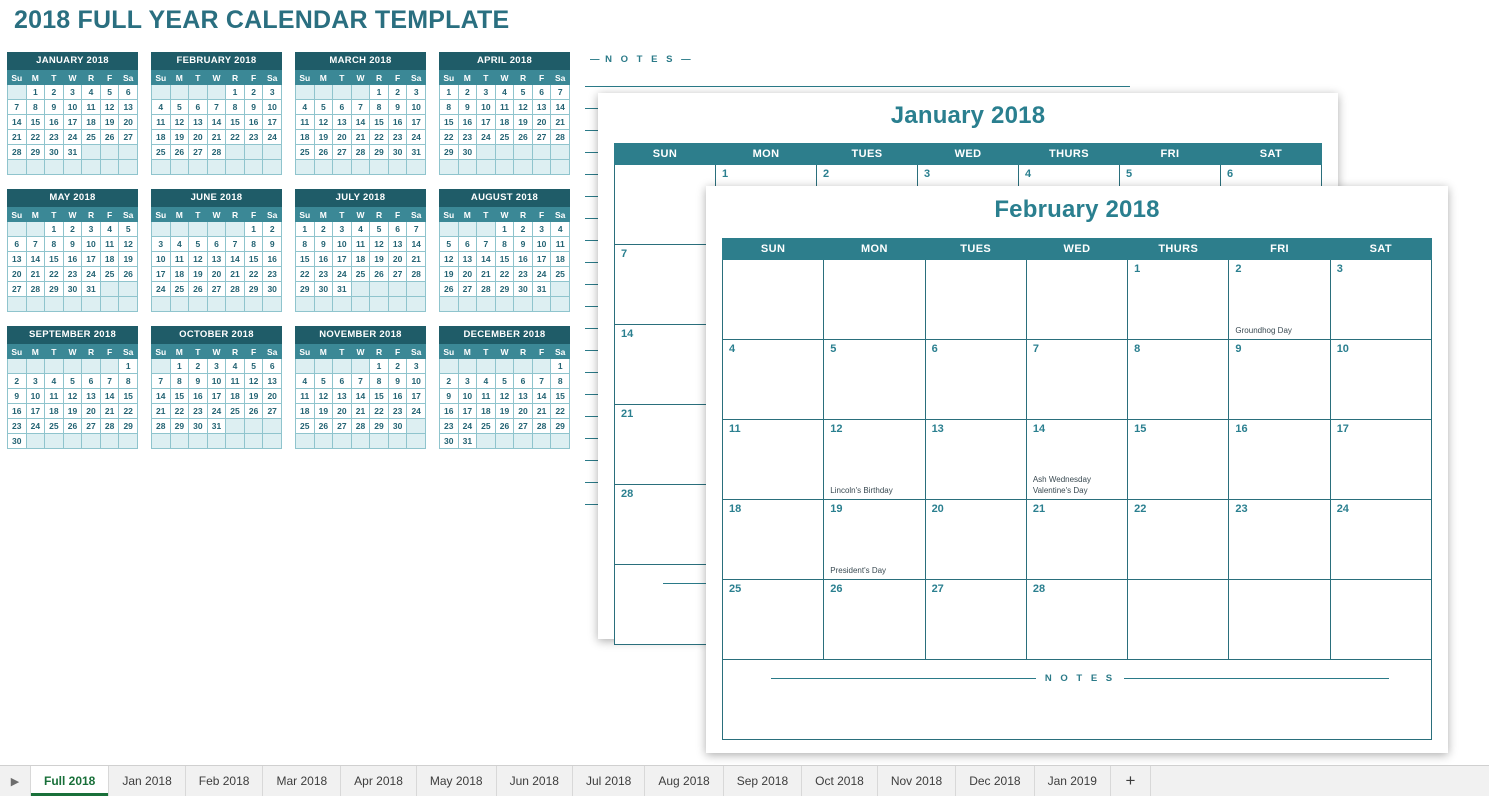 The height and width of the screenshot is (796, 1489). I want to click on mini-day-cell: 18, so click(54, 411).